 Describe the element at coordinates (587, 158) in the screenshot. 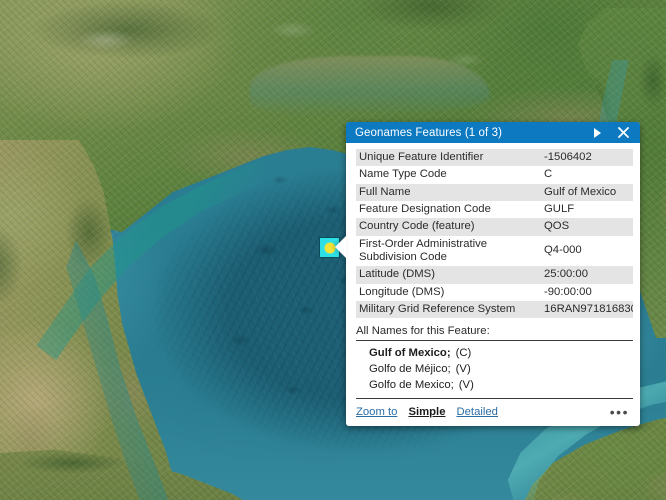

I see `attribute-value: -1506402` at that location.